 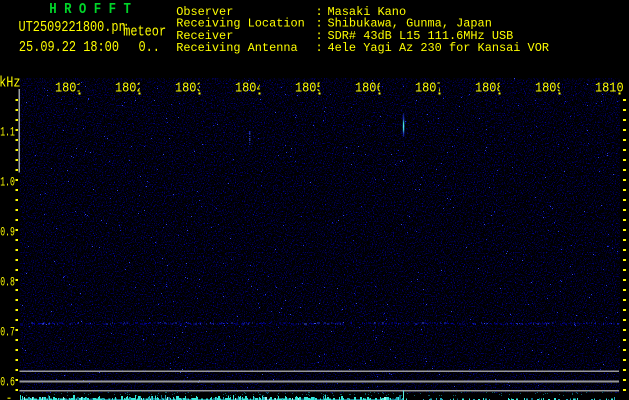 I want to click on svg-text: UT2509221800.pn, so click(x=72, y=27).